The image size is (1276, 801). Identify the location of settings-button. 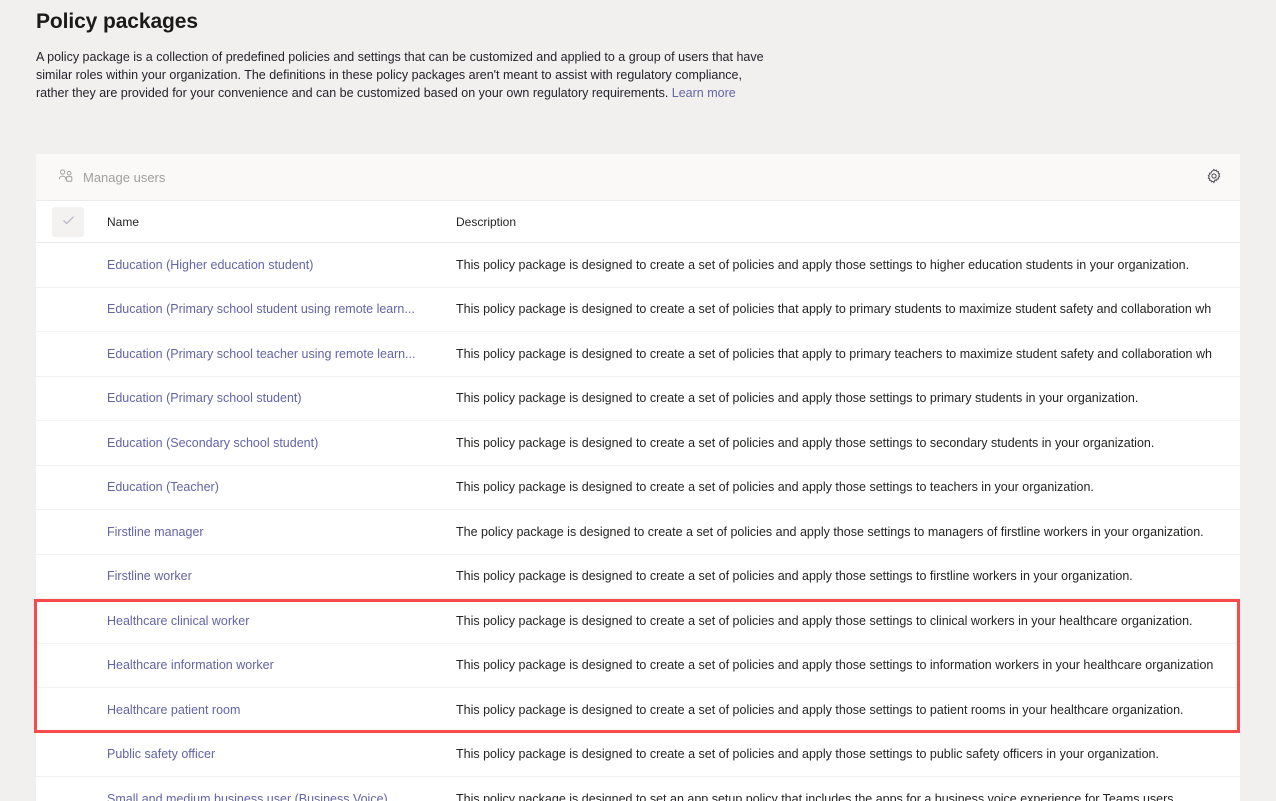
(1214, 177).